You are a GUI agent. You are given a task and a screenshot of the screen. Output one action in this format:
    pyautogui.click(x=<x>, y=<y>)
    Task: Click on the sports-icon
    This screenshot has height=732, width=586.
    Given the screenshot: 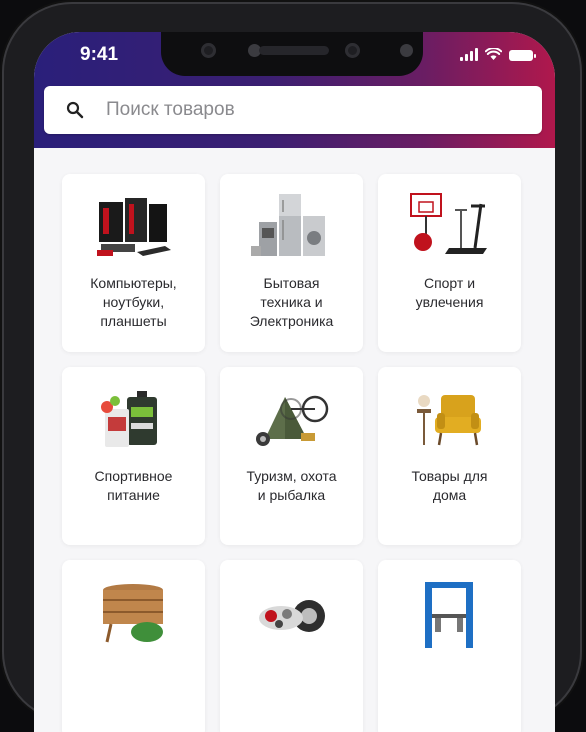 What is the action you would take?
    pyautogui.click(x=448, y=223)
    